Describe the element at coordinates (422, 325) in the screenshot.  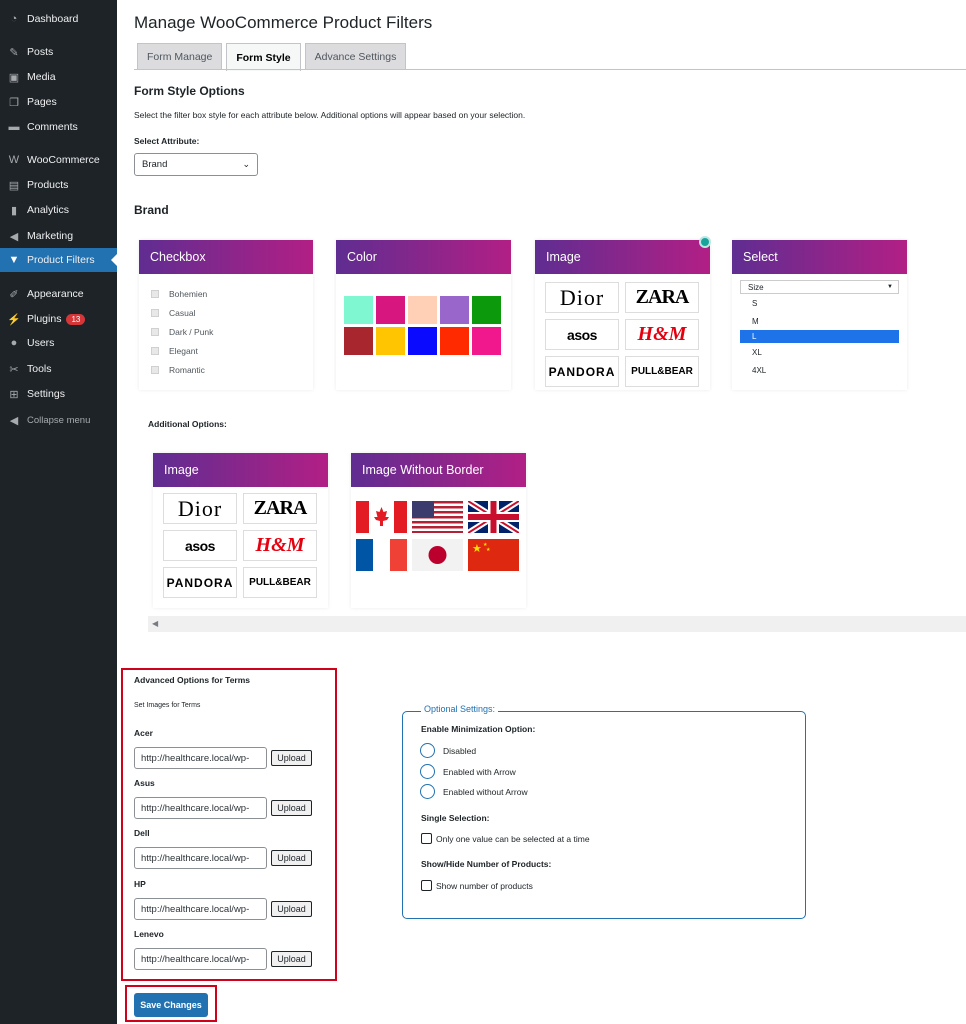
I see `color-swatch-grid` at that location.